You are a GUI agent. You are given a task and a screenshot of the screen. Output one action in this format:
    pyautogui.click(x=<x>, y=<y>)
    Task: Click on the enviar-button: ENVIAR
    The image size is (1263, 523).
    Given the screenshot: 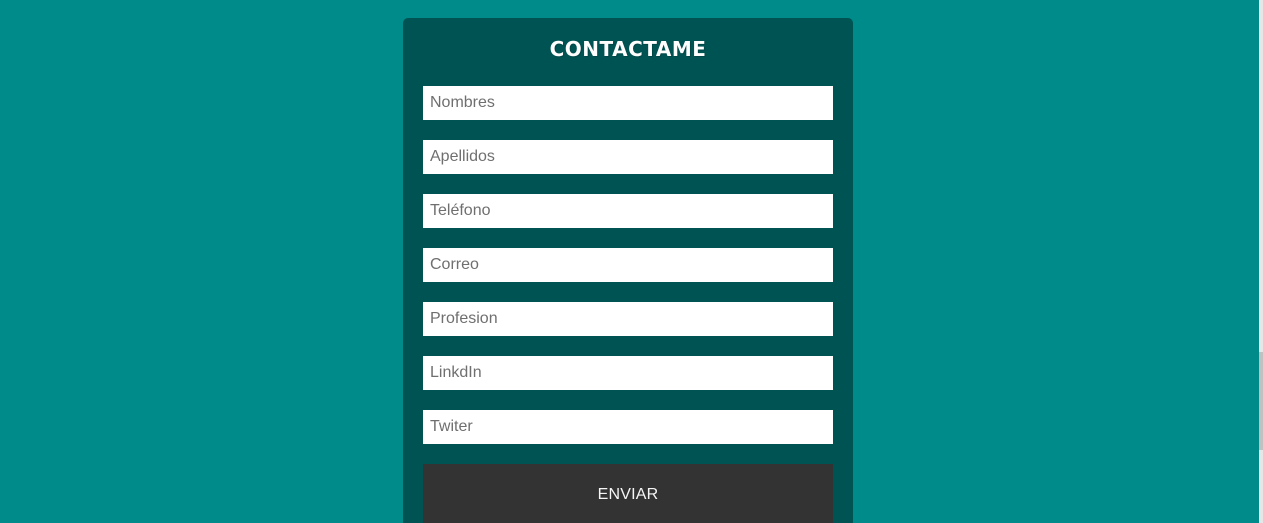 What is the action you would take?
    pyautogui.click(x=628, y=493)
    